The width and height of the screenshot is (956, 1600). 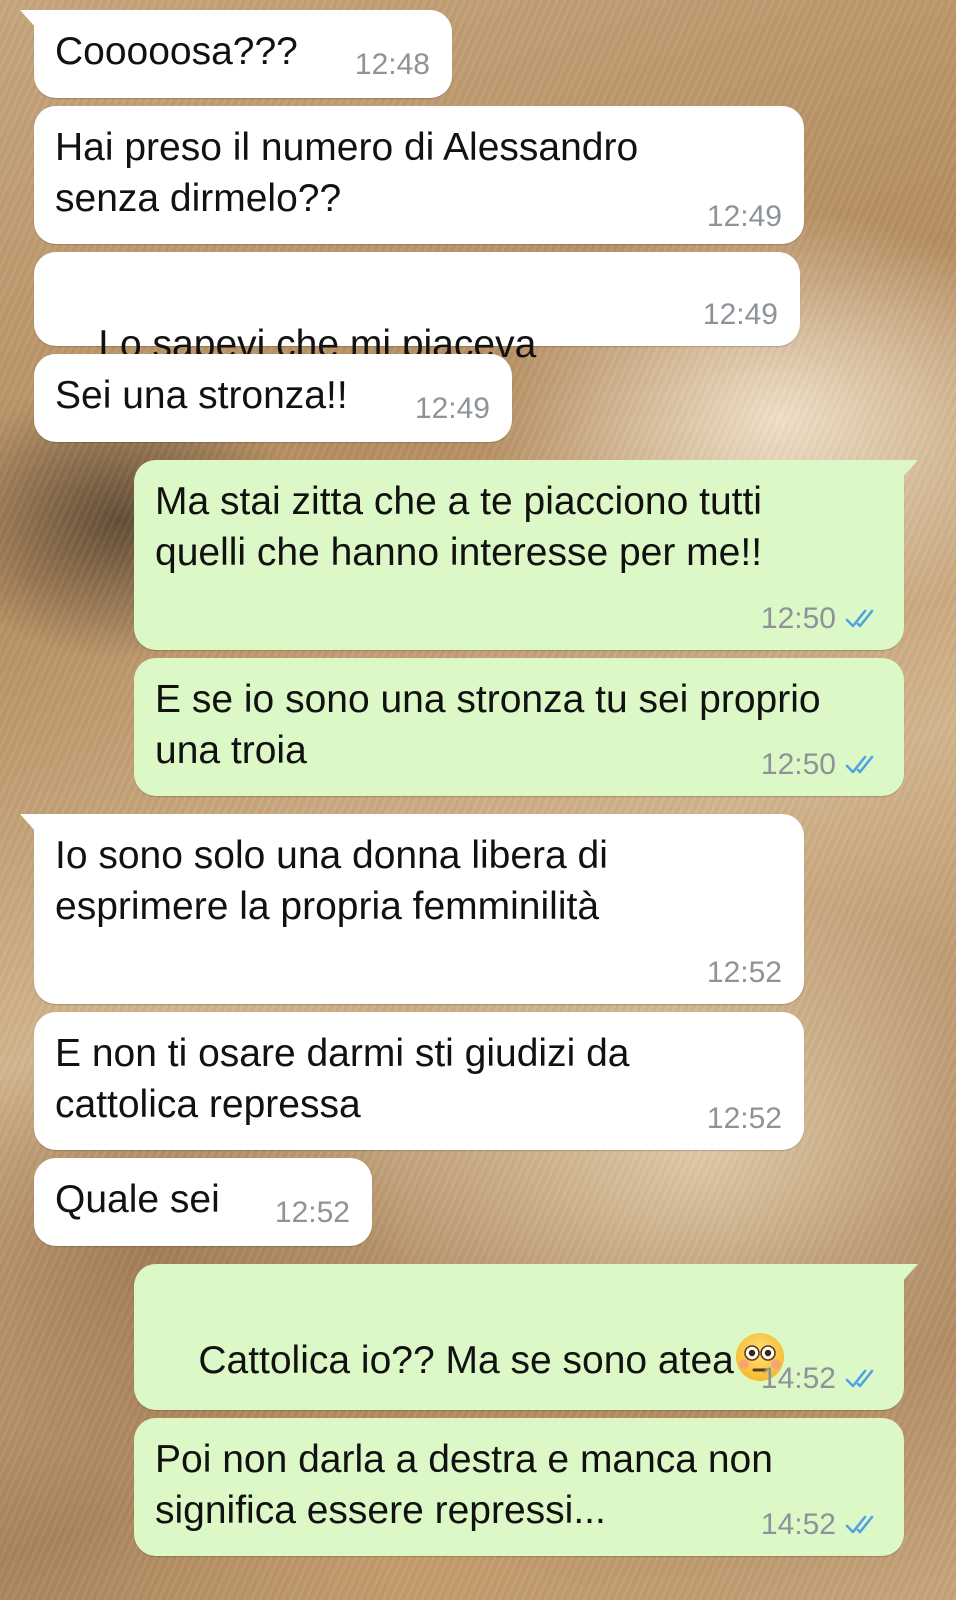 I want to click on message-bubble-incoming: Cooooosa??? 12:48, so click(x=236, y=54).